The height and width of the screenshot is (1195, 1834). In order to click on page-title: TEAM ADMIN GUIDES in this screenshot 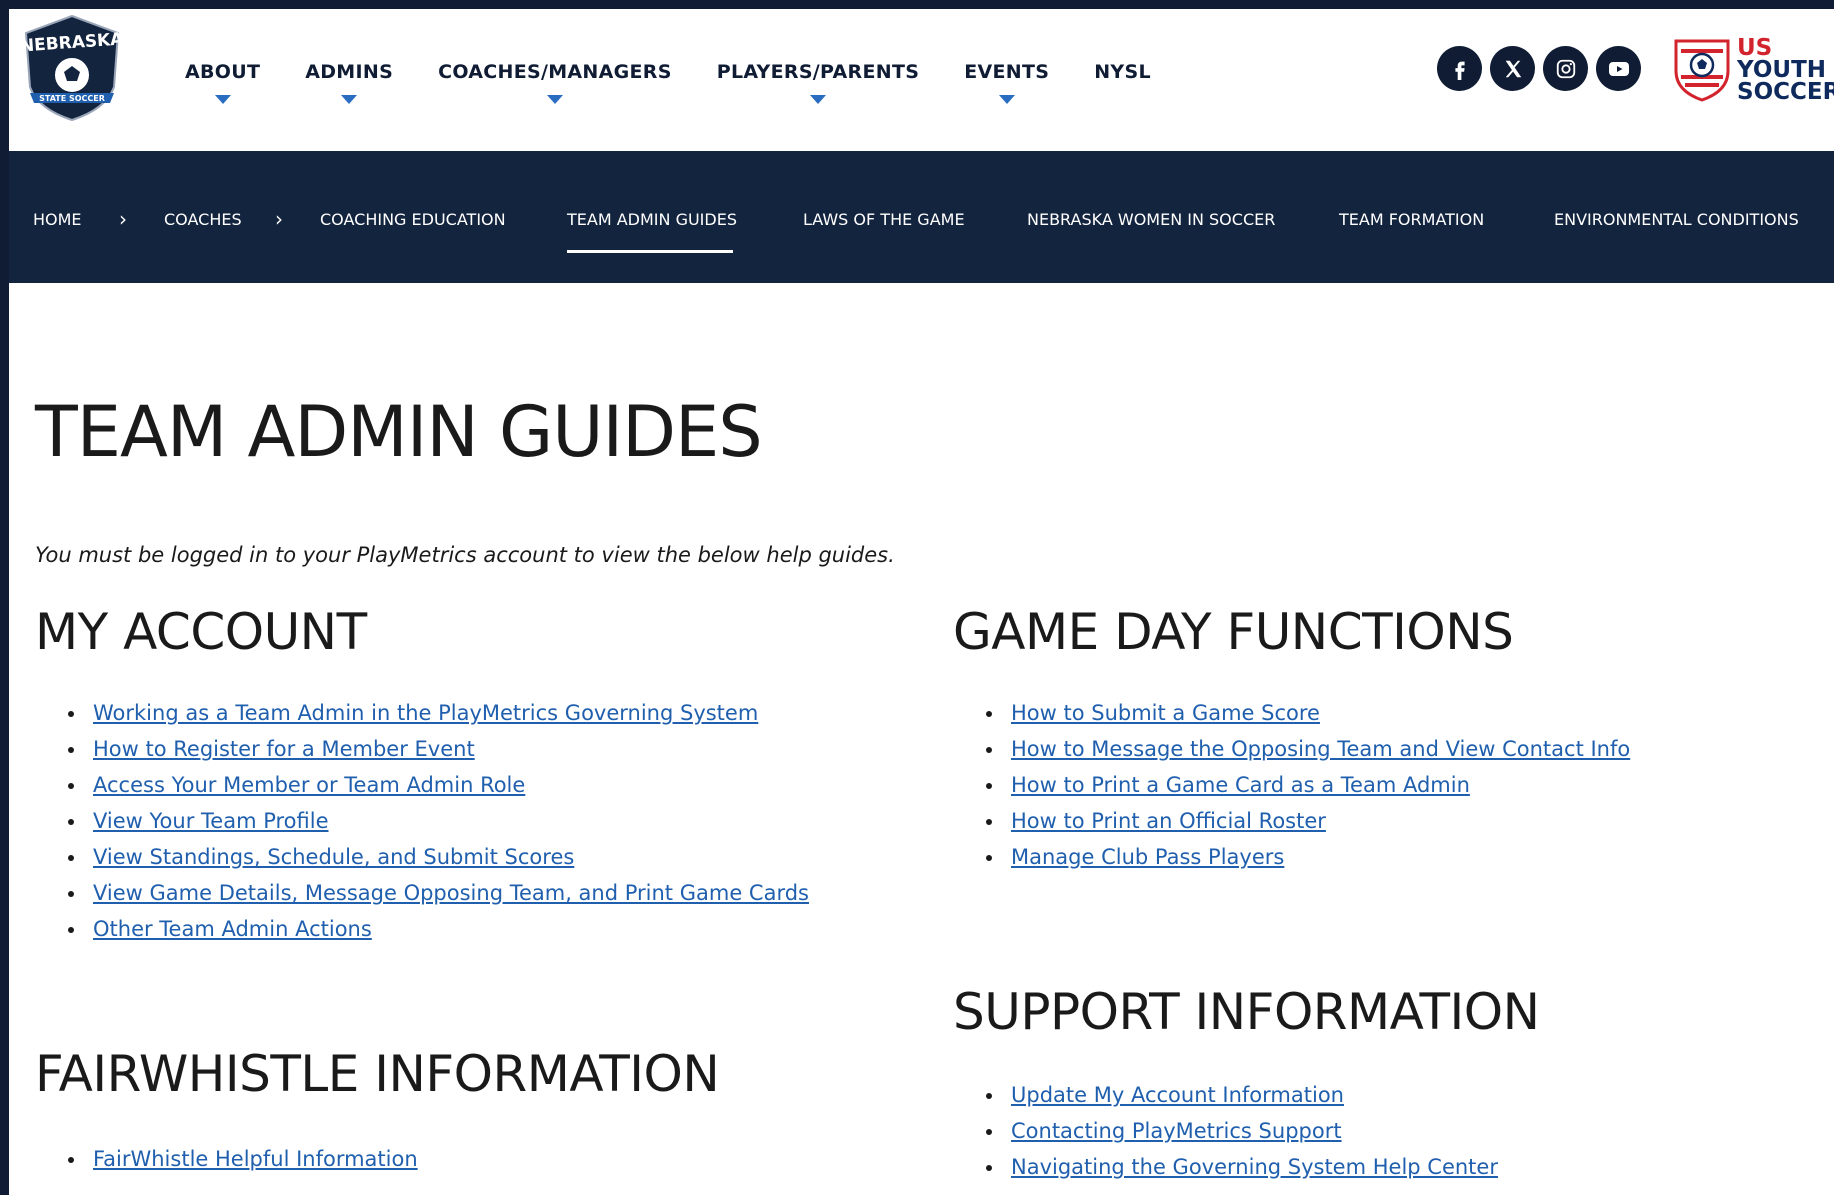, I will do `click(399, 432)`.